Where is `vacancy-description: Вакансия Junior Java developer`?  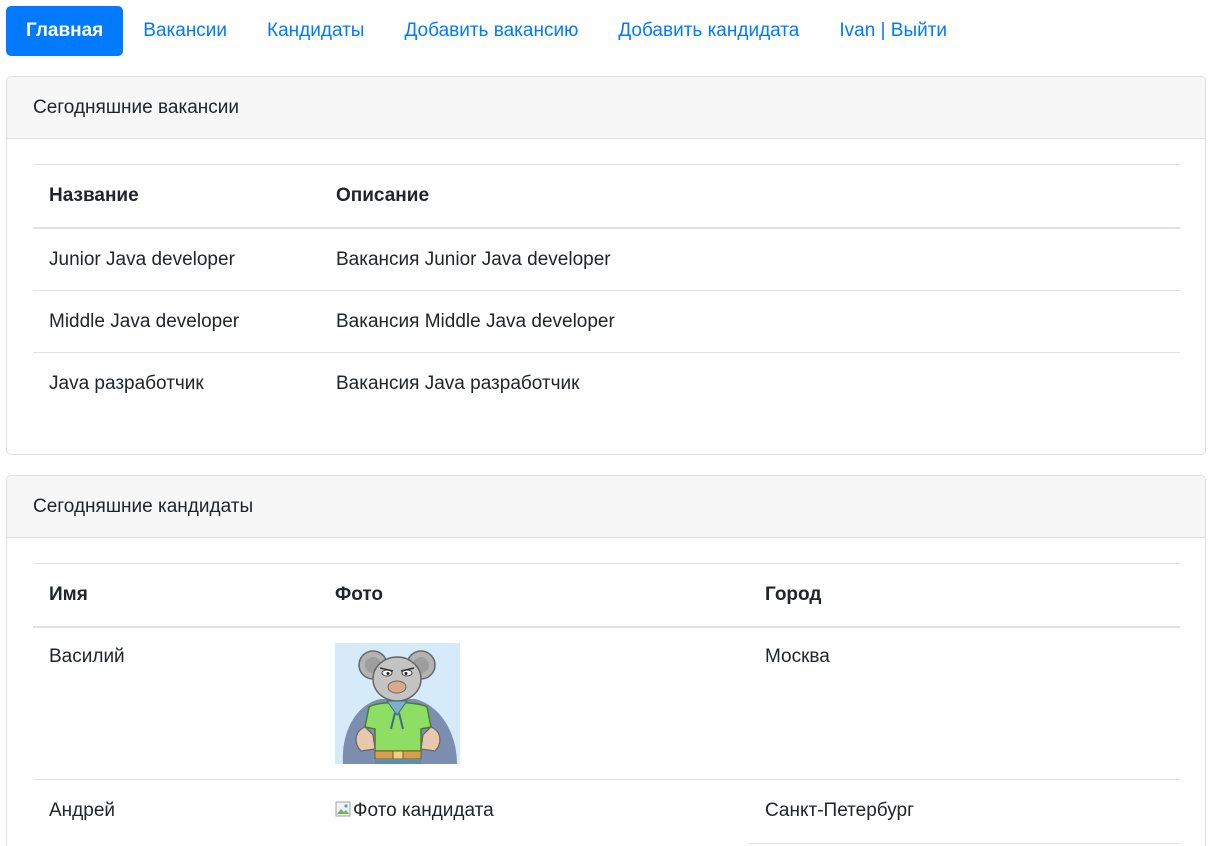 vacancy-description: Вакансия Junior Java developer is located at coordinates (750, 259).